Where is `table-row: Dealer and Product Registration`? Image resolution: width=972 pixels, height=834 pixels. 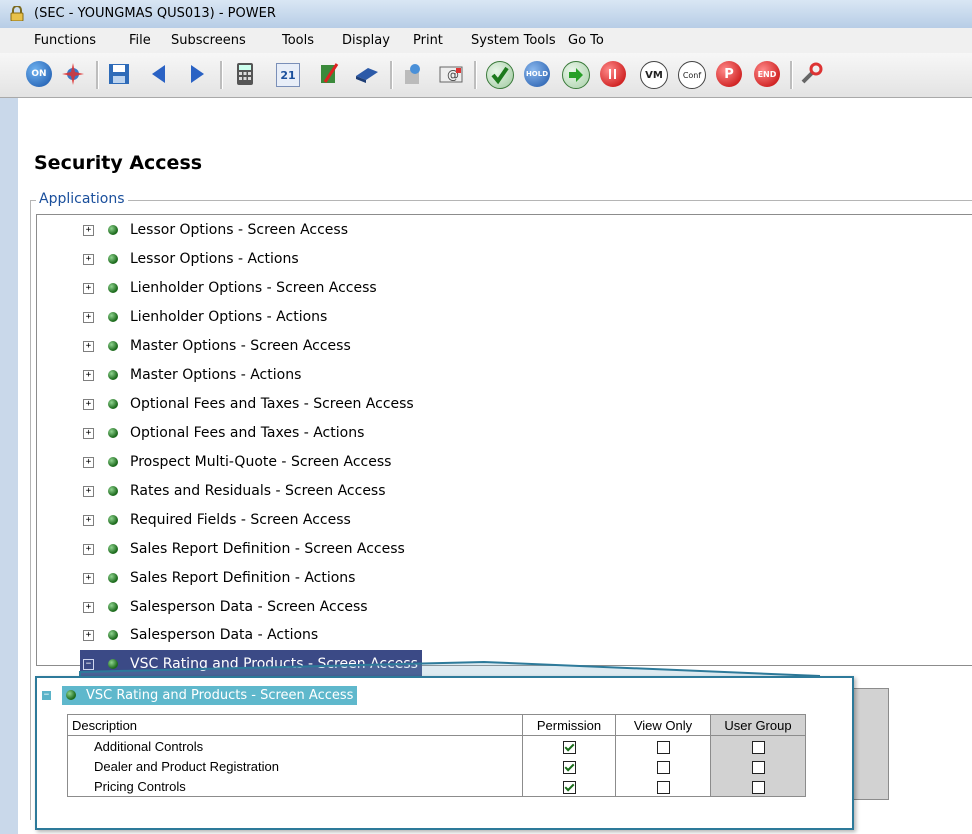 table-row: Dealer and Product Registration is located at coordinates (436, 766).